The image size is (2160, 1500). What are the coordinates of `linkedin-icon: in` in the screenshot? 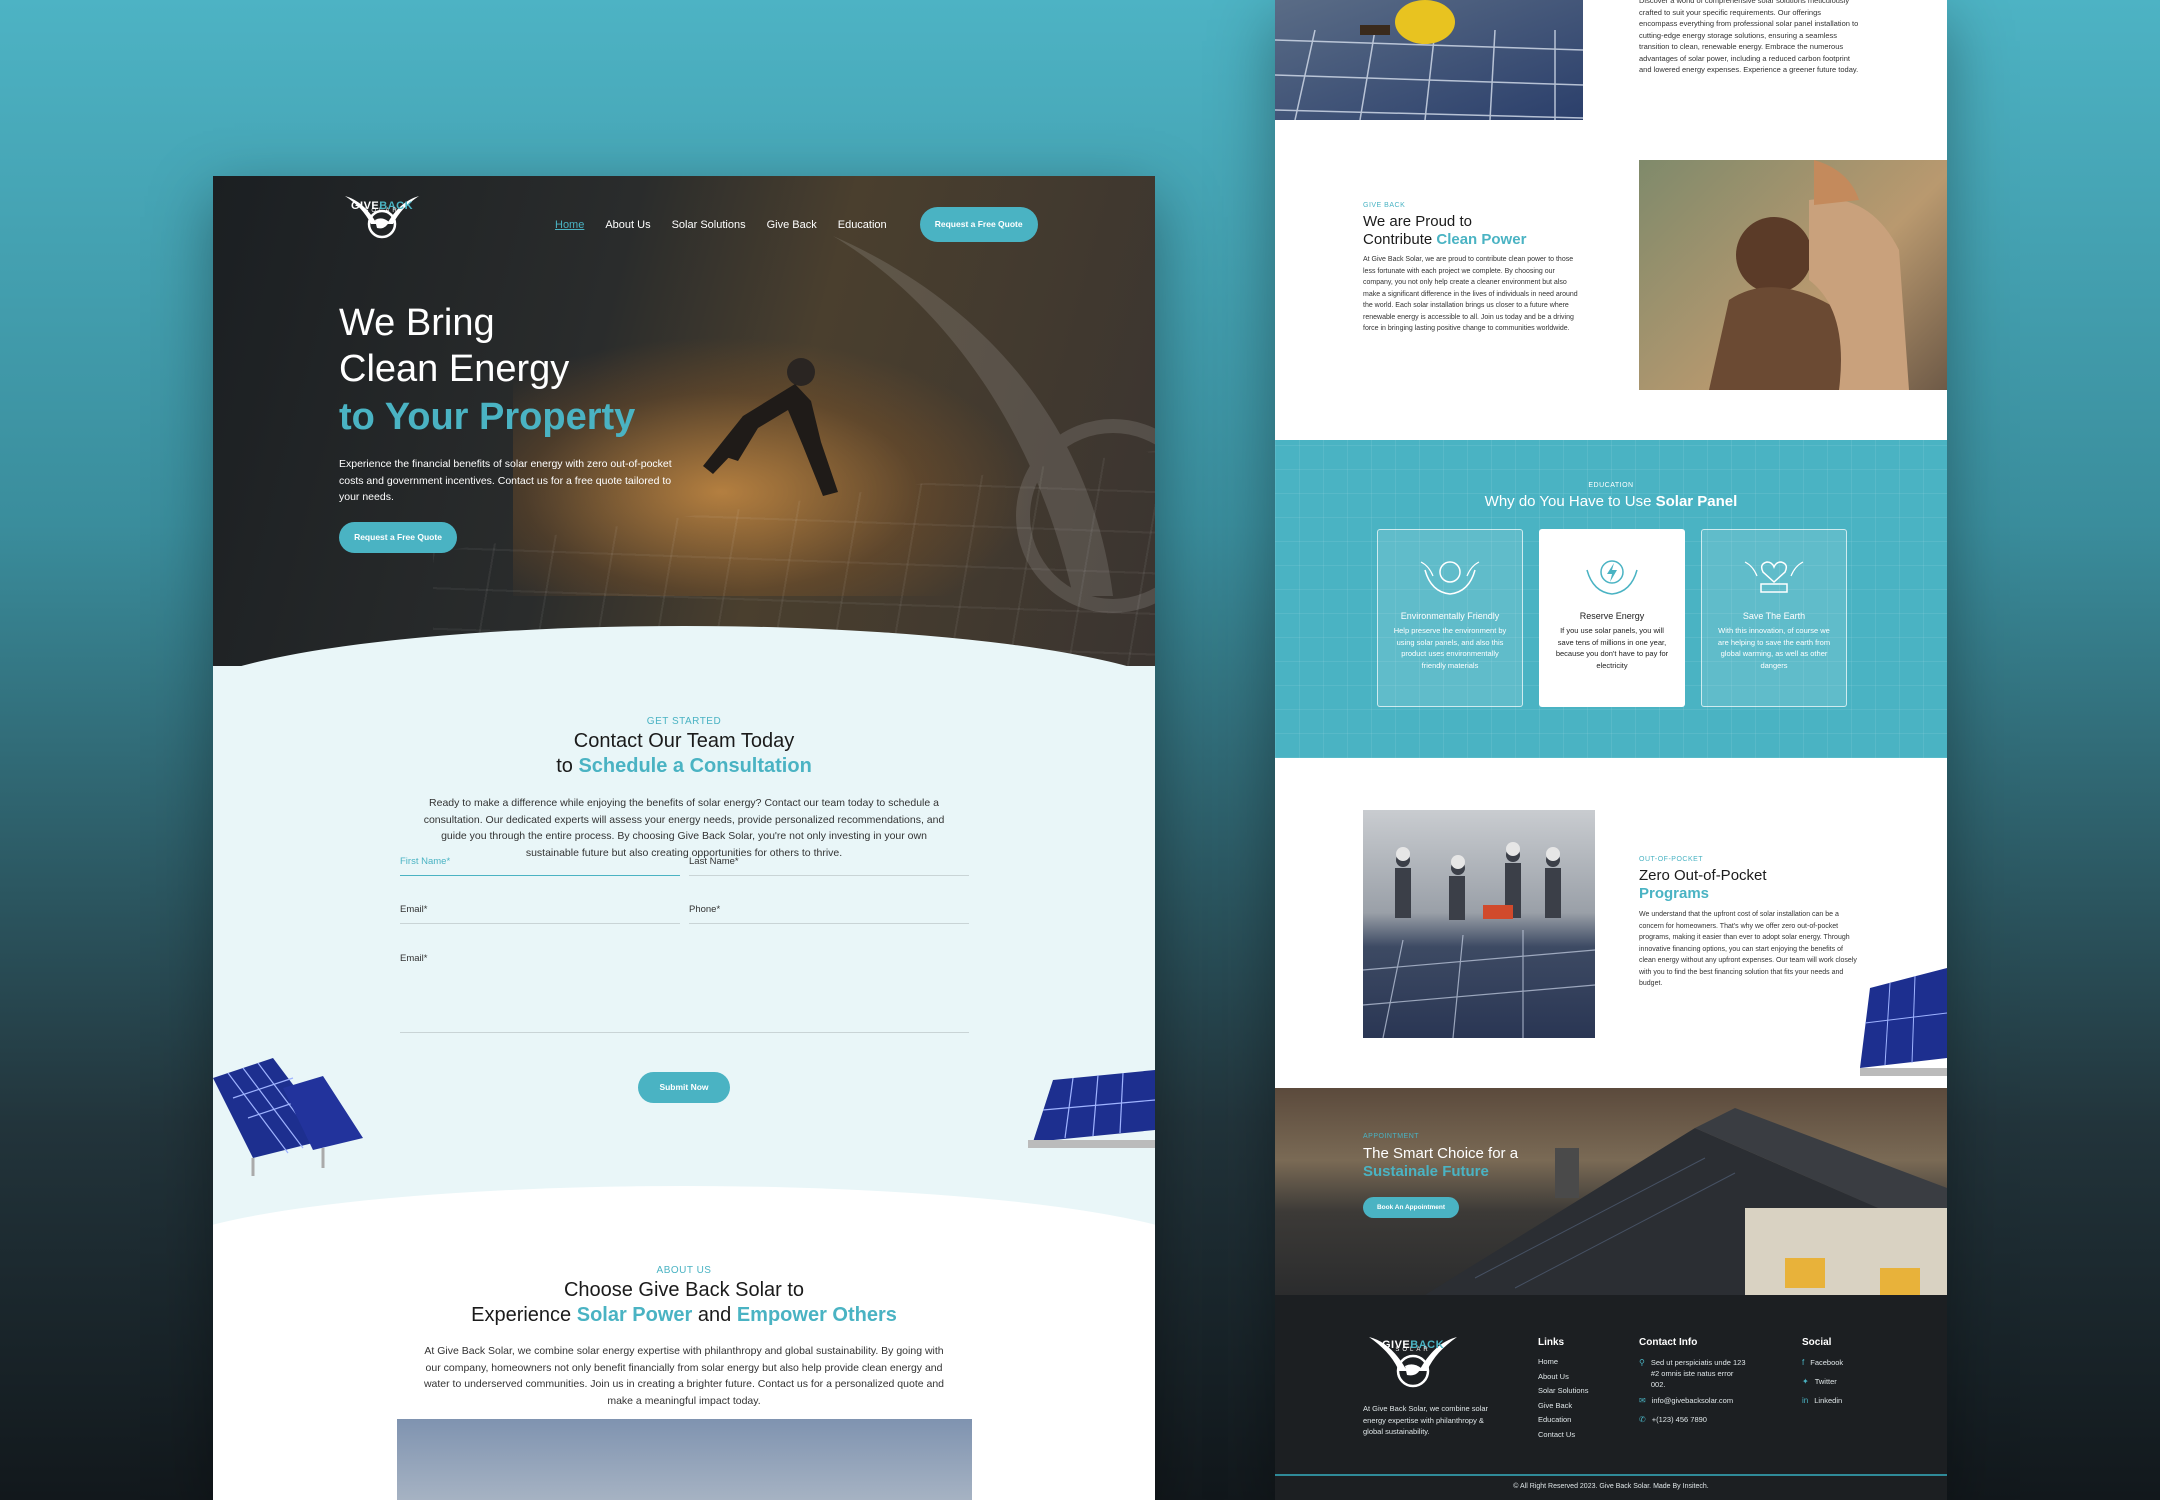 It's located at (1805, 1400).